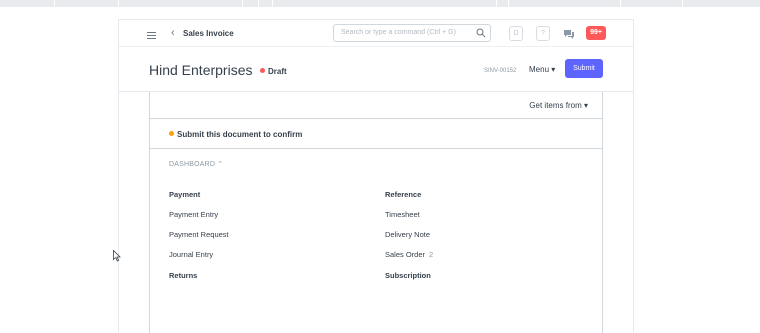  I want to click on mouse-cursor-icon, so click(117, 256).